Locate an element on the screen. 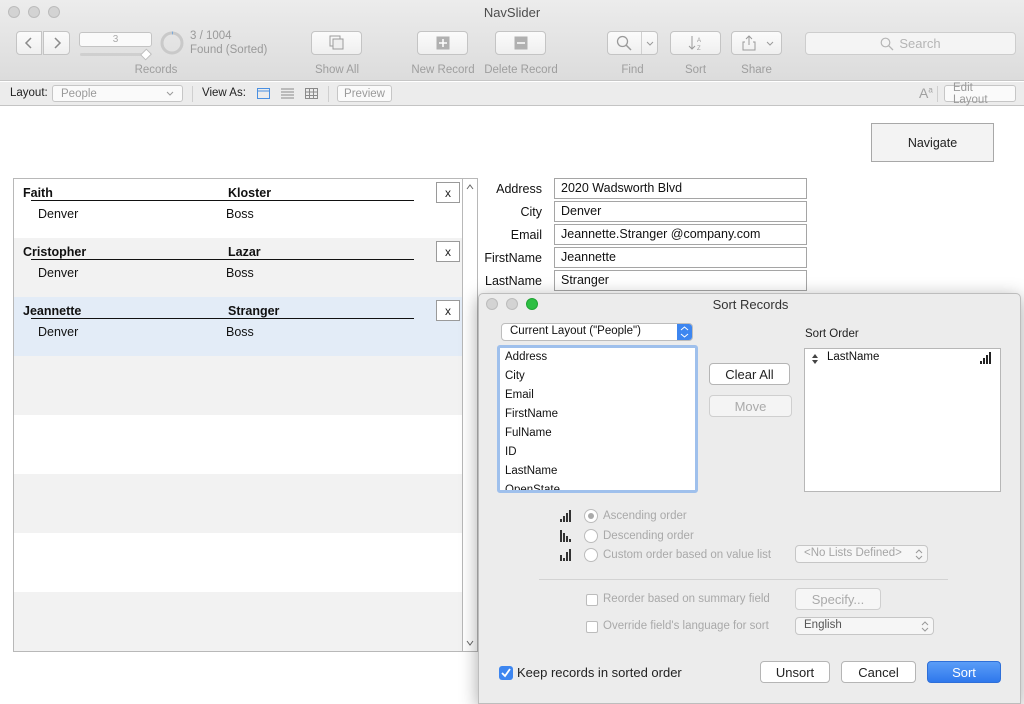  share-button is located at coordinates (756, 43).